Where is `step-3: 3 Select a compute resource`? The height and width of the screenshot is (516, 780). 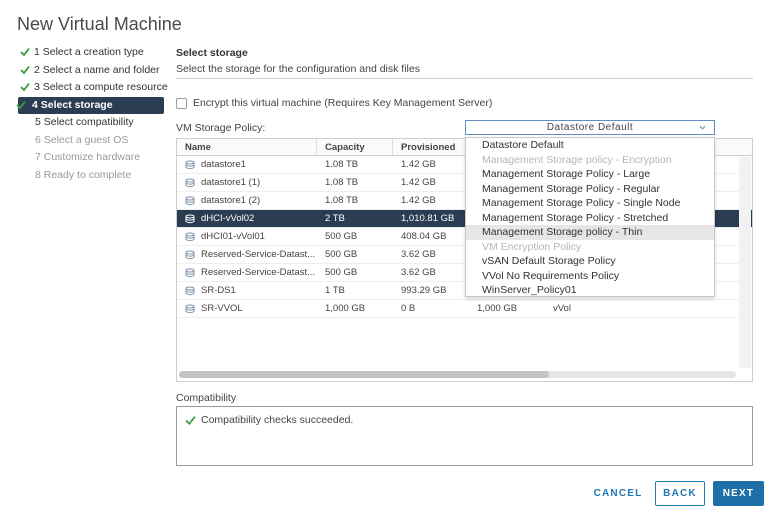
step-3: 3 Select a compute resource is located at coordinates (93, 88).